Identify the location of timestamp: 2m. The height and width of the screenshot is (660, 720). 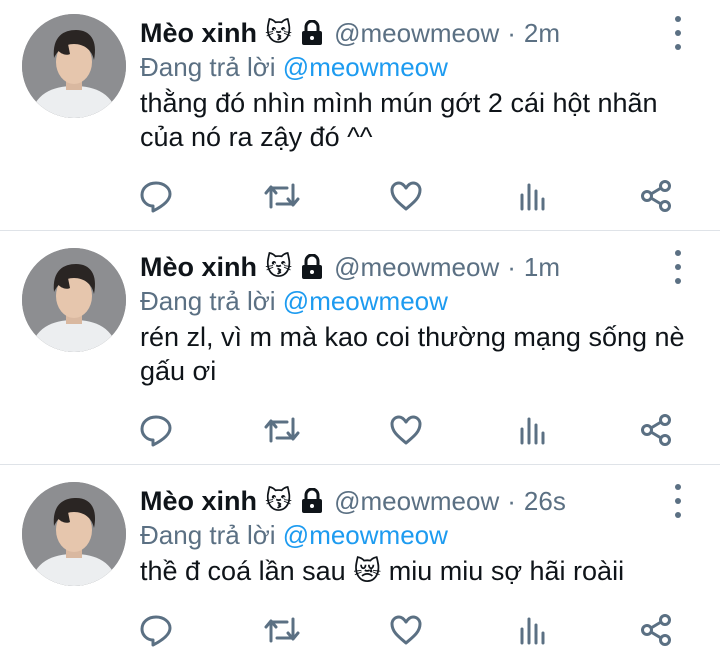
(542, 33).